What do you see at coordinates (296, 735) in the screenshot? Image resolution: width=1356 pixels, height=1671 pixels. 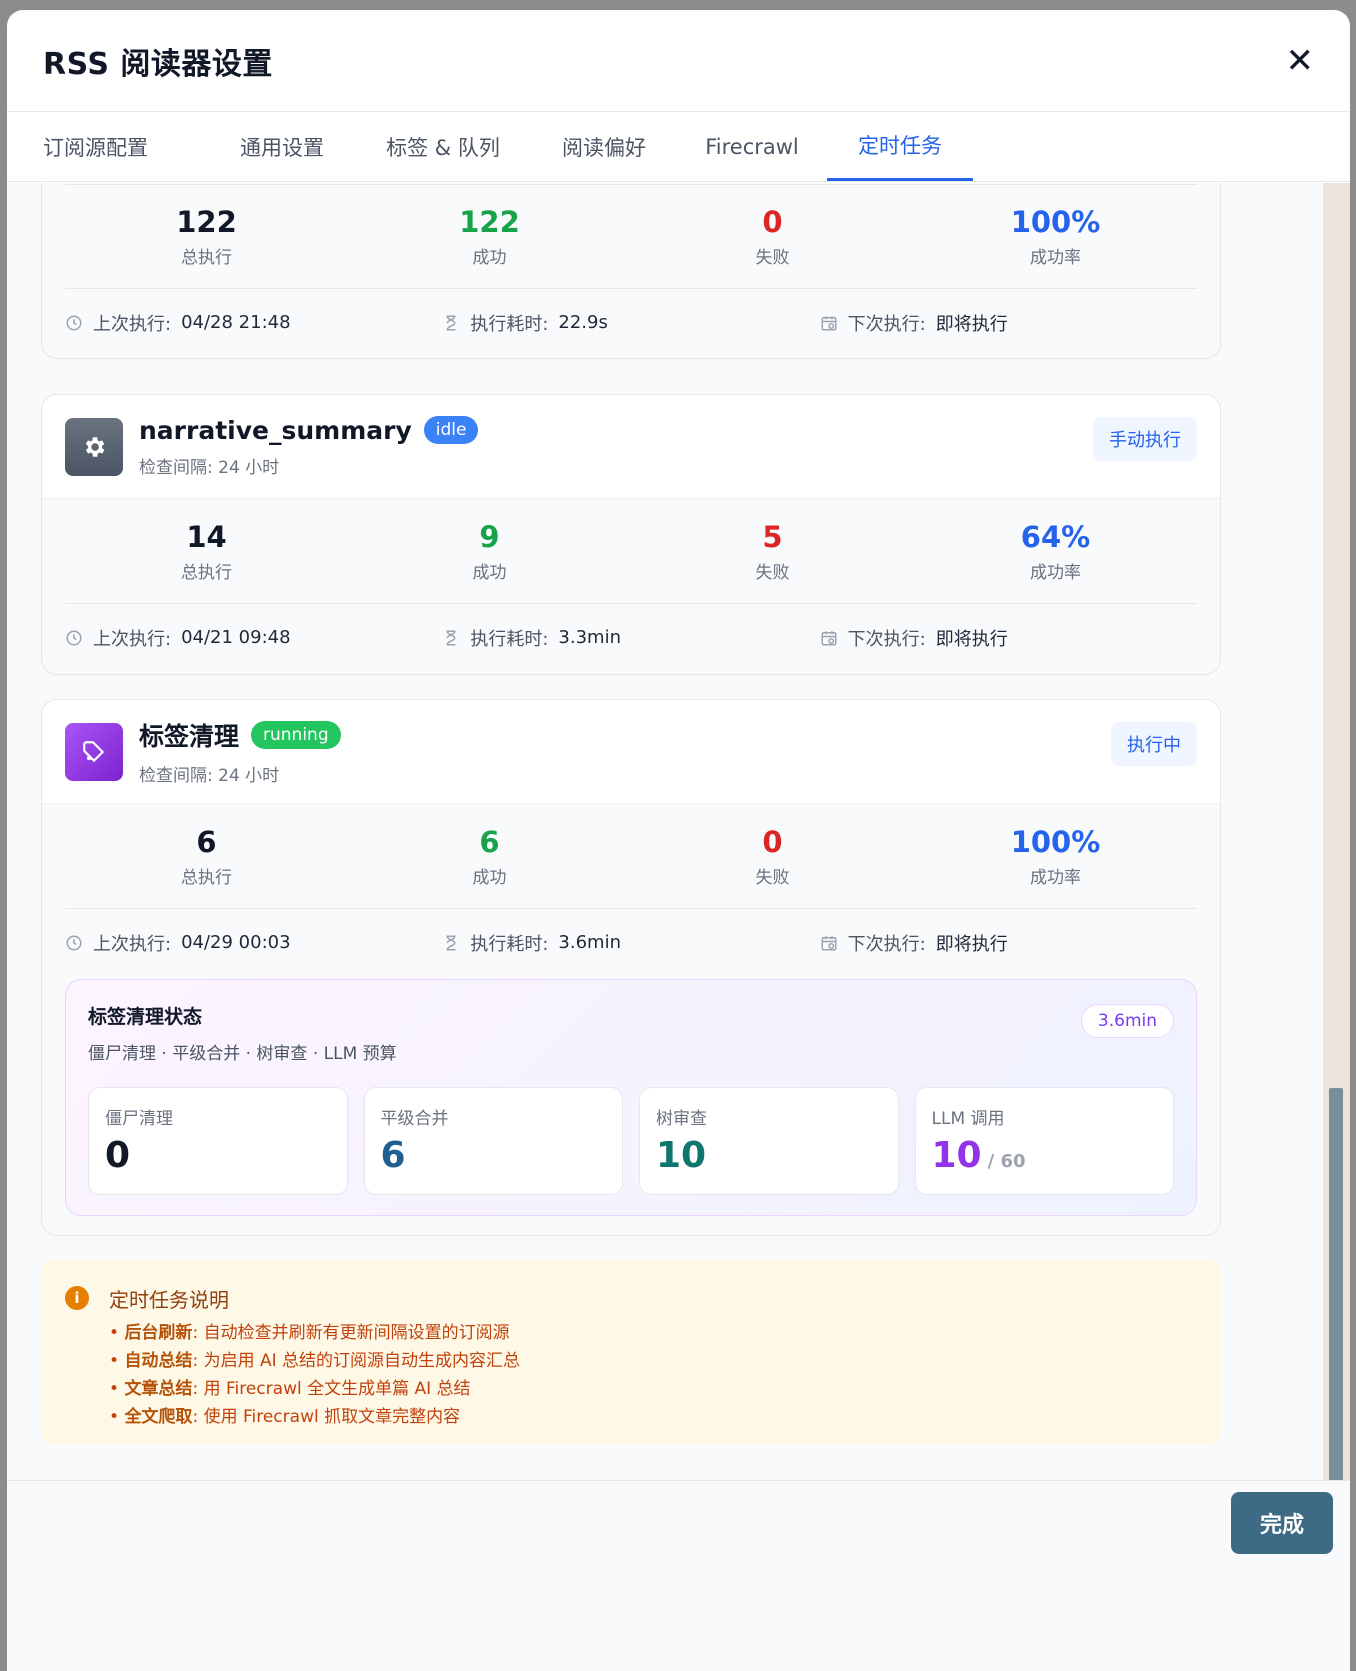 I see `status-badge: running` at bounding box center [296, 735].